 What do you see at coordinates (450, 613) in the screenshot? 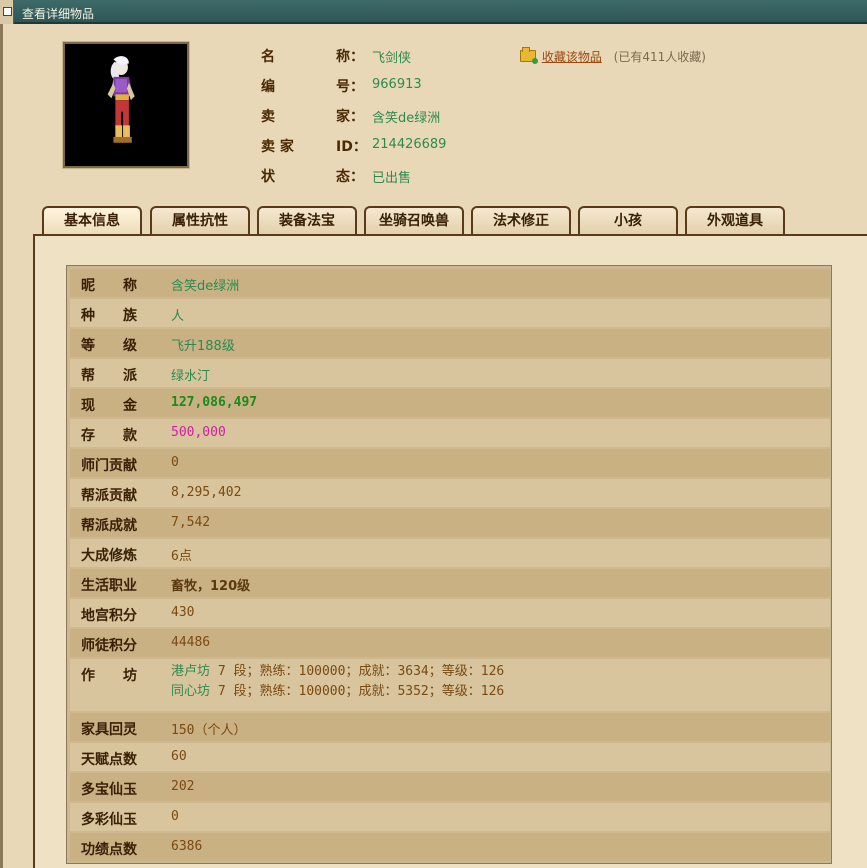
I see `table-row: 地宫积分 430` at bounding box center [450, 613].